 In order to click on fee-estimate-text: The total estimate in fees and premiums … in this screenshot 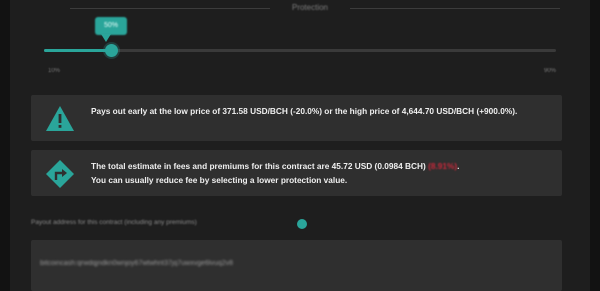, I will do `click(258, 166)`.